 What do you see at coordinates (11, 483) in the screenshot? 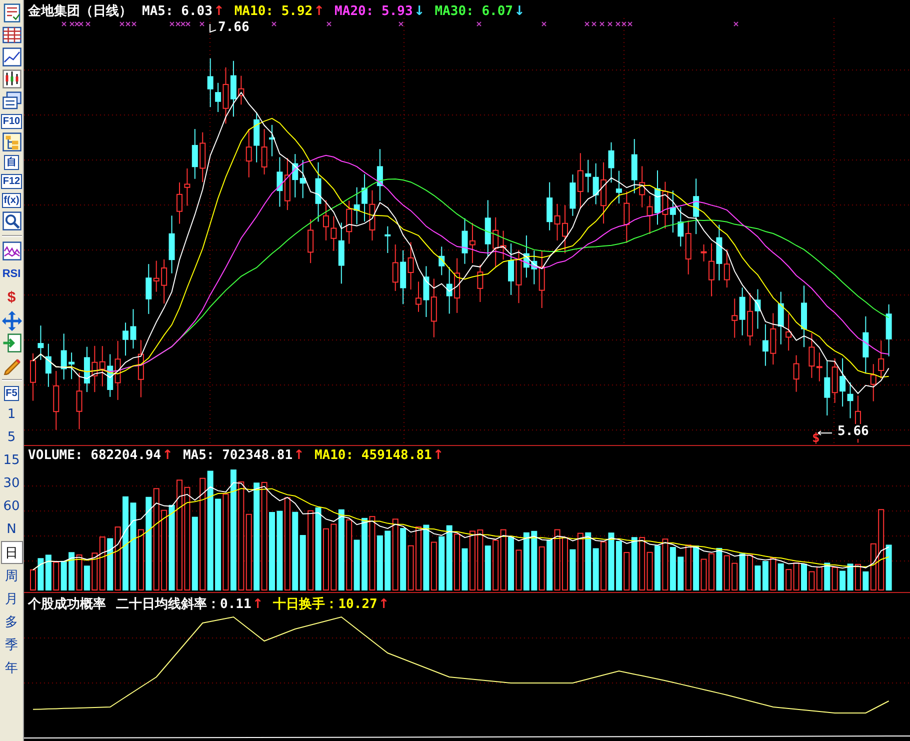
I see `period-button: 30` at bounding box center [11, 483].